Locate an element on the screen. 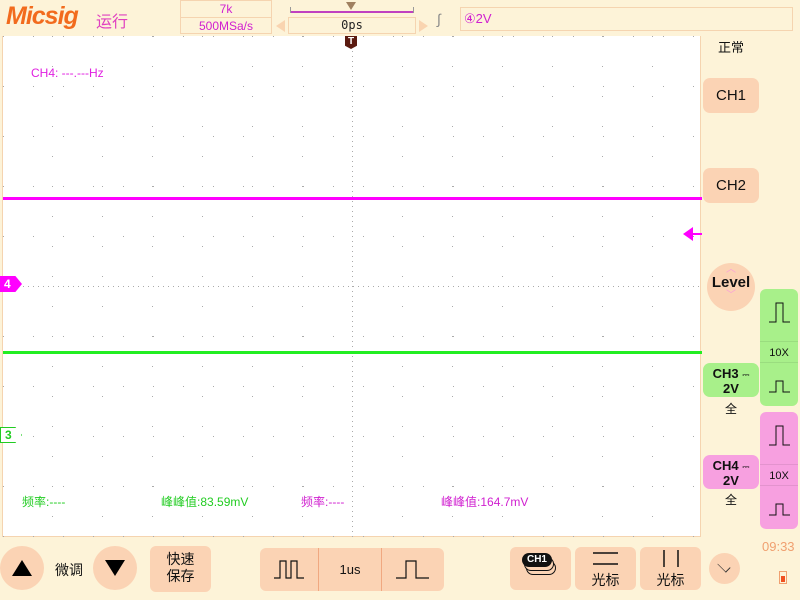 This screenshot has height=600, width=800. triangle-down-icon is located at coordinates (115, 568).